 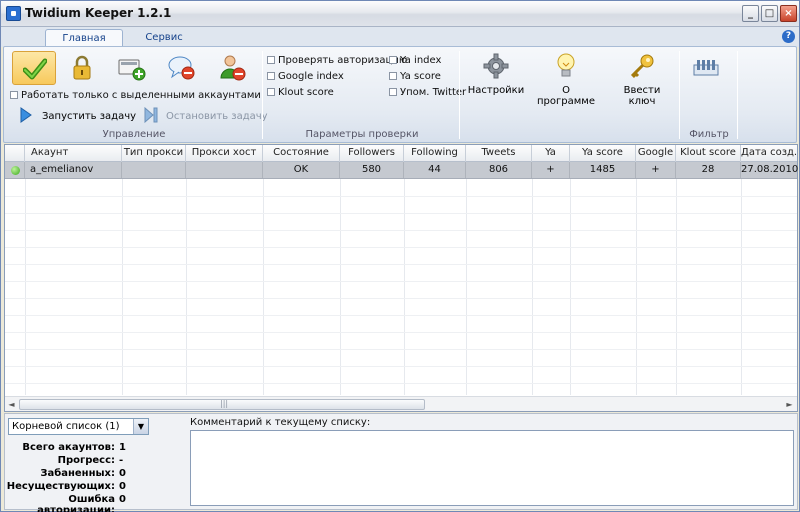 I want to click on column-header-ya: Ya, so click(x=551, y=153).